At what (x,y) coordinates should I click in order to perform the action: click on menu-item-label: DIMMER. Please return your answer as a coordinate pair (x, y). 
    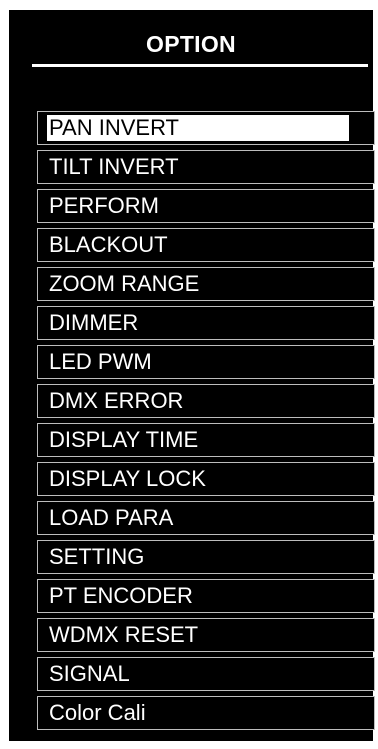
    Looking at the image, I should click on (94, 322).